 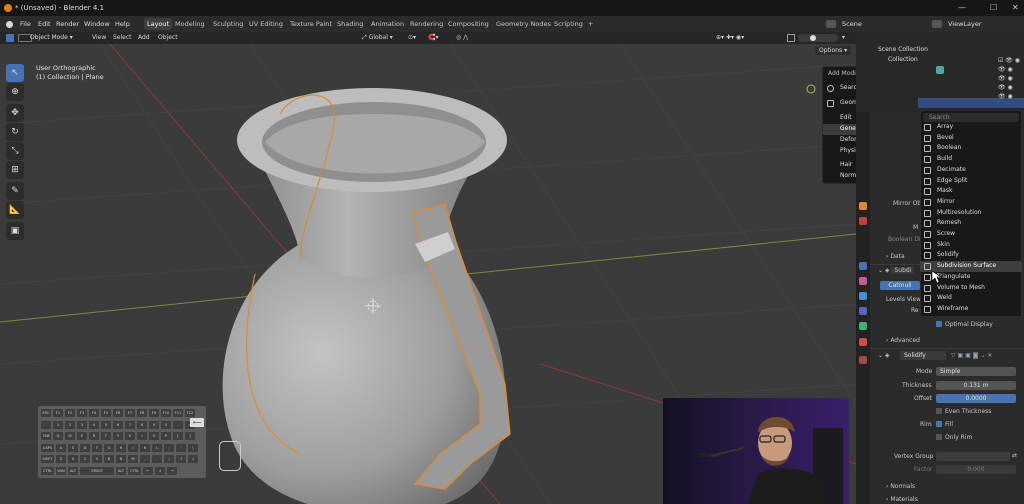 What do you see at coordinates (813, 38) in the screenshot?
I see `solid-shading-icon` at bounding box center [813, 38].